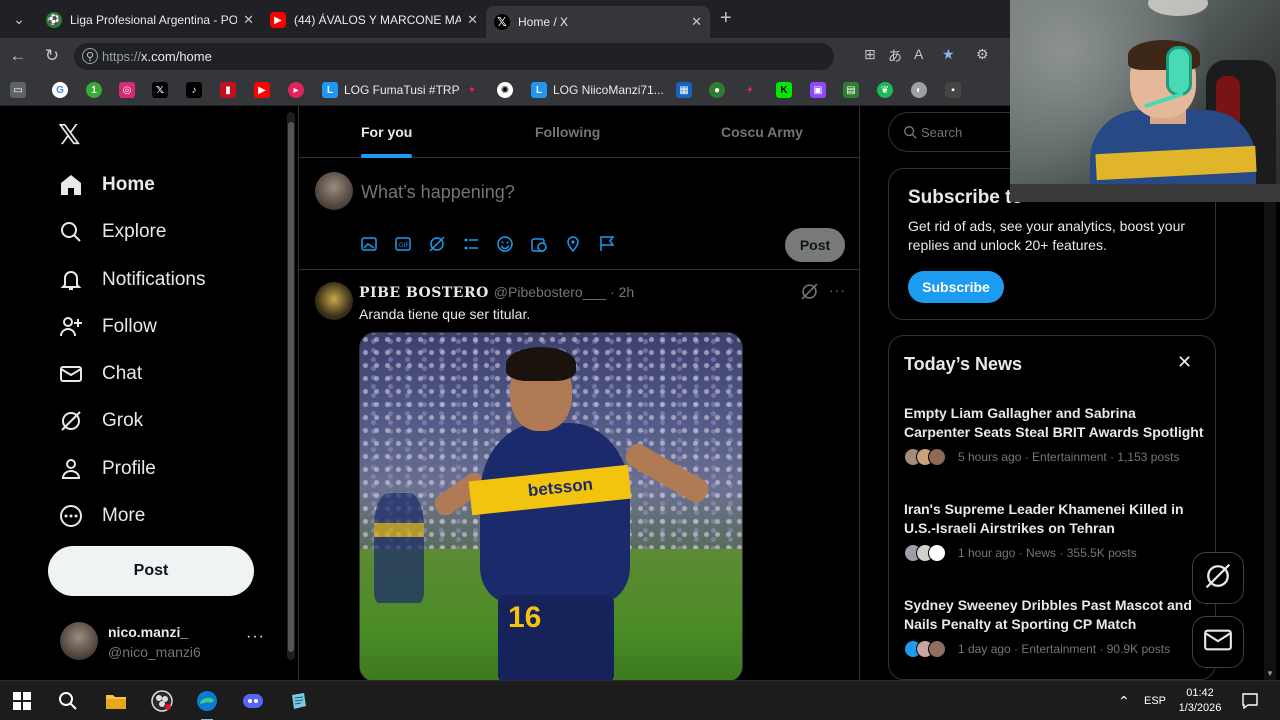 The width and height of the screenshot is (1280, 720). I want to click on obs-icon, so click(162, 701).